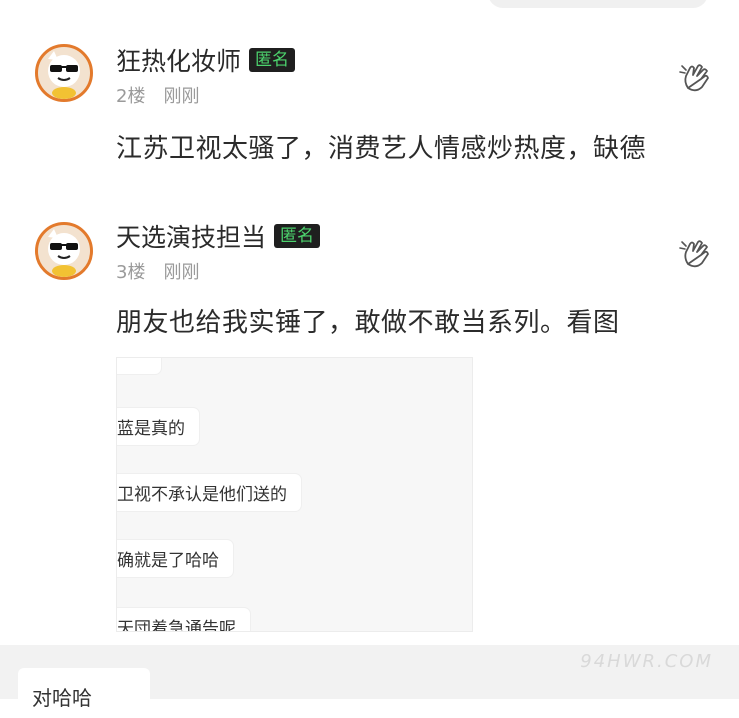  Describe the element at coordinates (191, 236) in the screenshot. I see `username: 天选演技担当` at that location.